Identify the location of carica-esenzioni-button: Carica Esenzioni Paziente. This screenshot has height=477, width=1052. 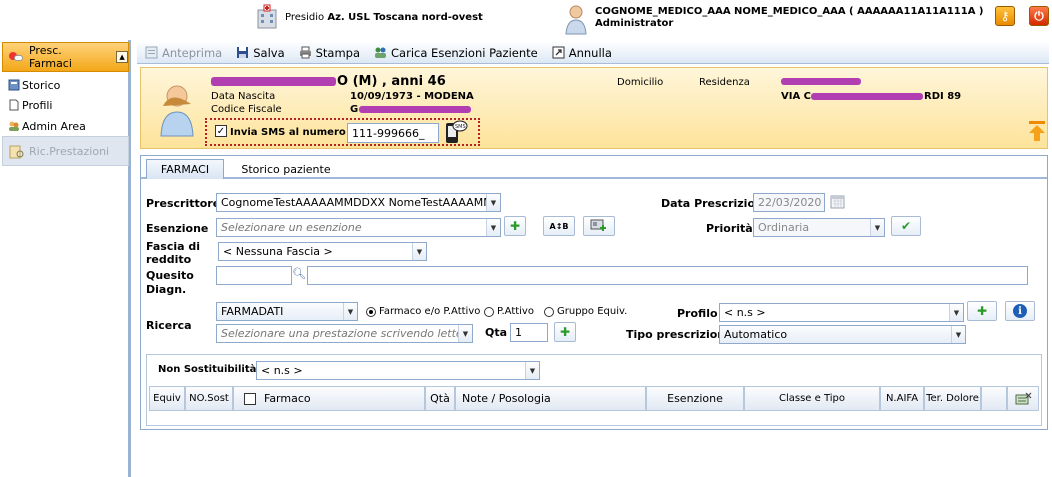
(456, 53).